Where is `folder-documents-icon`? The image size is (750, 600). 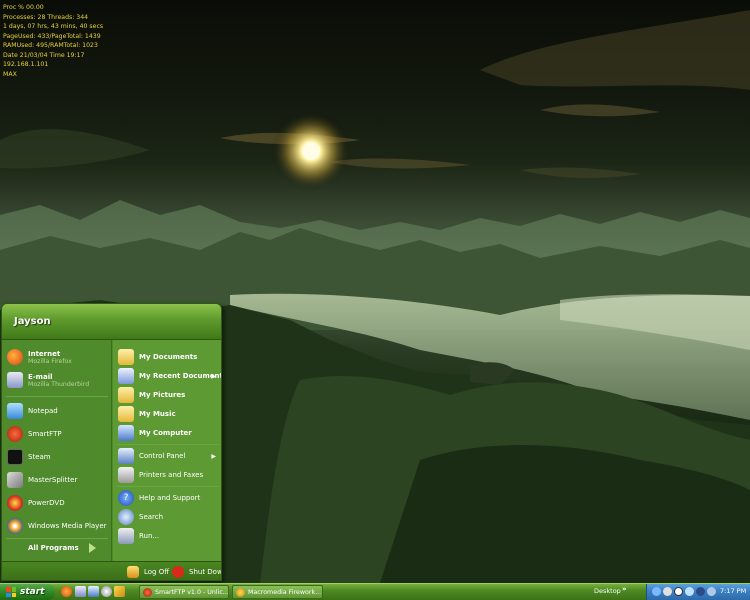 folder-documents-icon is located at coordinates (126, 357).